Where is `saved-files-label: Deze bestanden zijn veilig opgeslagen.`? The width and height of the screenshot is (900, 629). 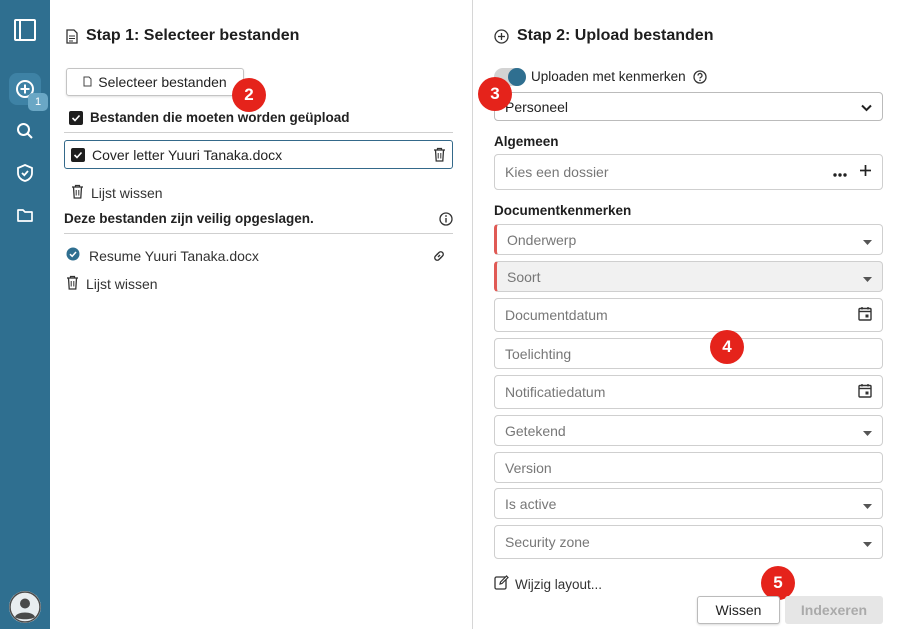 saved-files-label: Deze bestanden zijn veilig opgeslagen. is located at coordinates (189, 218).